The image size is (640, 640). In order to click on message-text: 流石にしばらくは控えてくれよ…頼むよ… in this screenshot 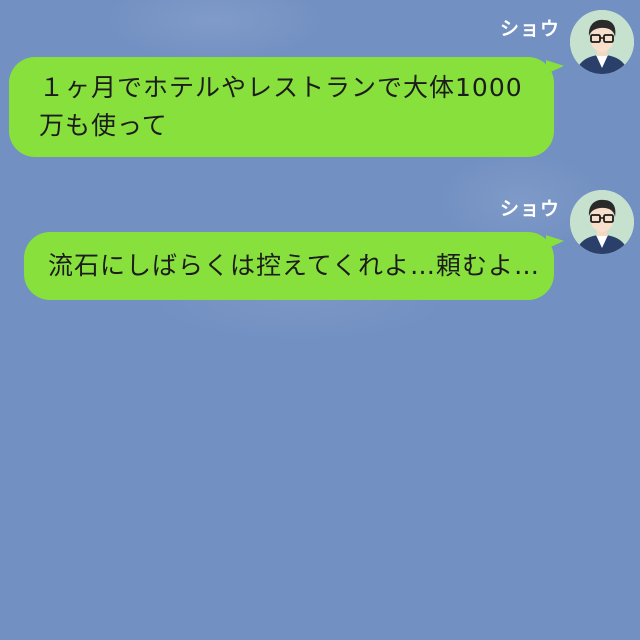, I will do `click(294, 265)`.